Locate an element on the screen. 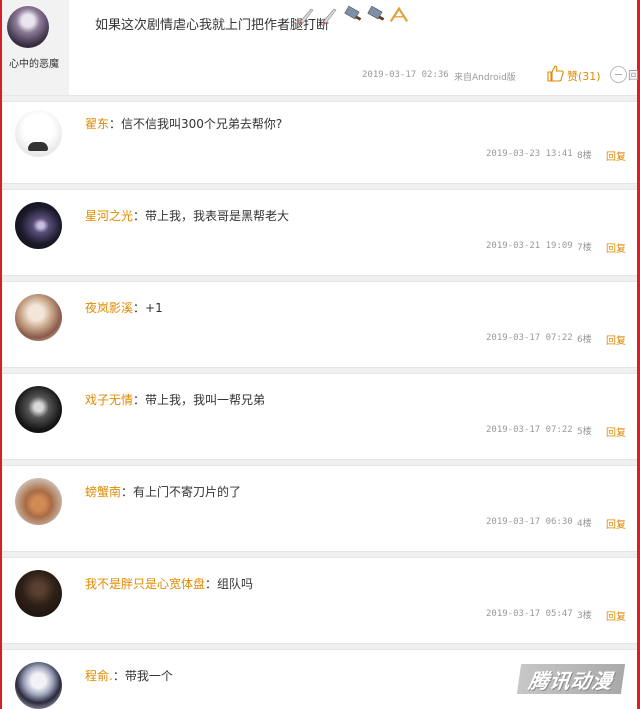  reply-icon is located at coordinates (618, 74).